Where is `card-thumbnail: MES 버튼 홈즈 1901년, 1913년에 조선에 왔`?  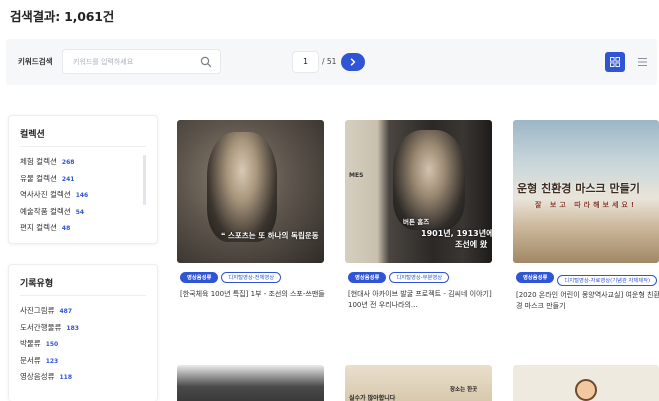 card-thumbnail: MES 버튼 홈즈 1901년, 1913년에 조선에 왔 is located at coordinates (418, 191).